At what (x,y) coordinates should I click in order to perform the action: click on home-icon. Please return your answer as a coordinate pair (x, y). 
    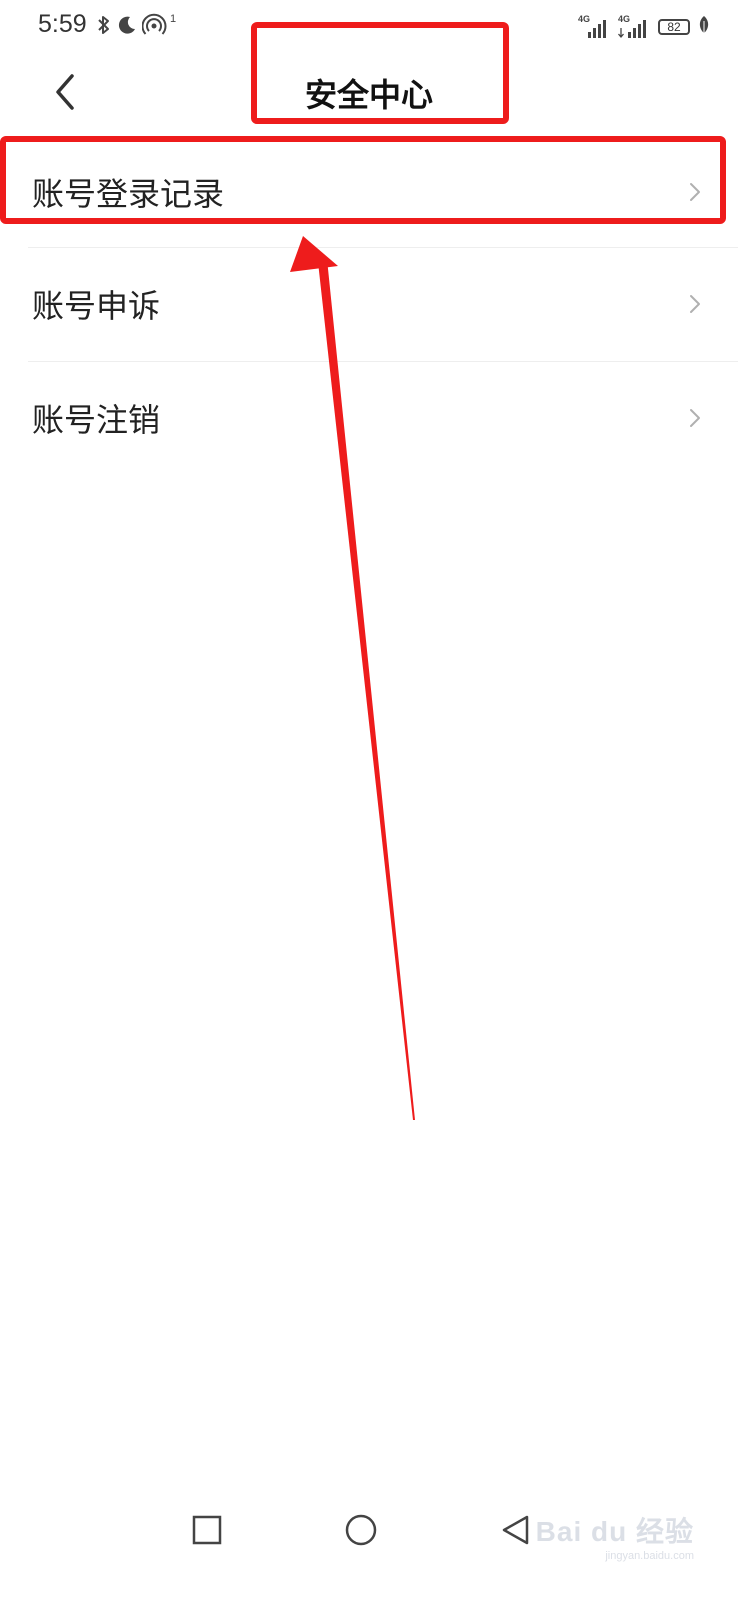
    Looking at the image, I should click on (361, 1530).